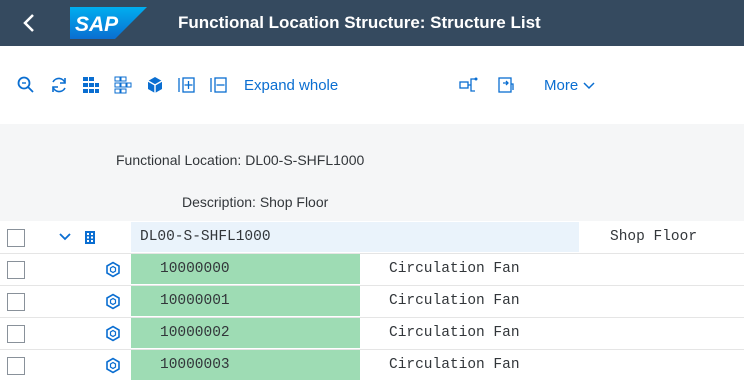 The width and height of the screenshot is (744, 381). I want to click on equipment-id: 10000000, so click(195, 269).